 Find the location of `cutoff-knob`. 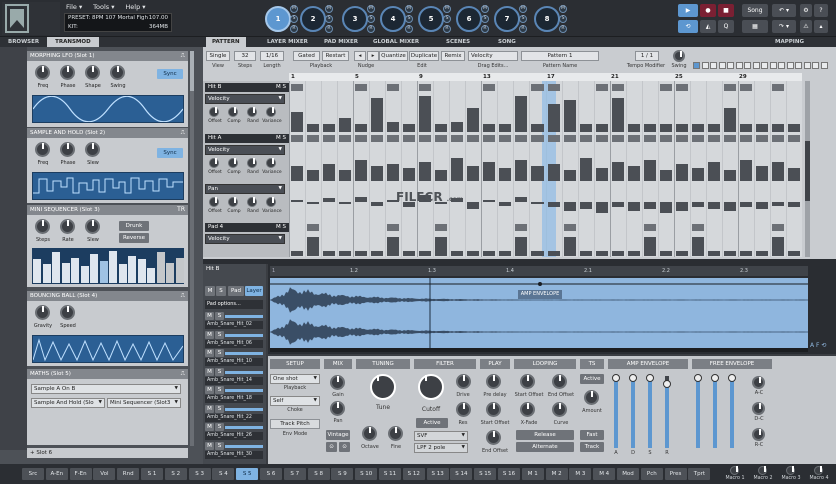

cutoff-knob is located at coordinates (431, 387).